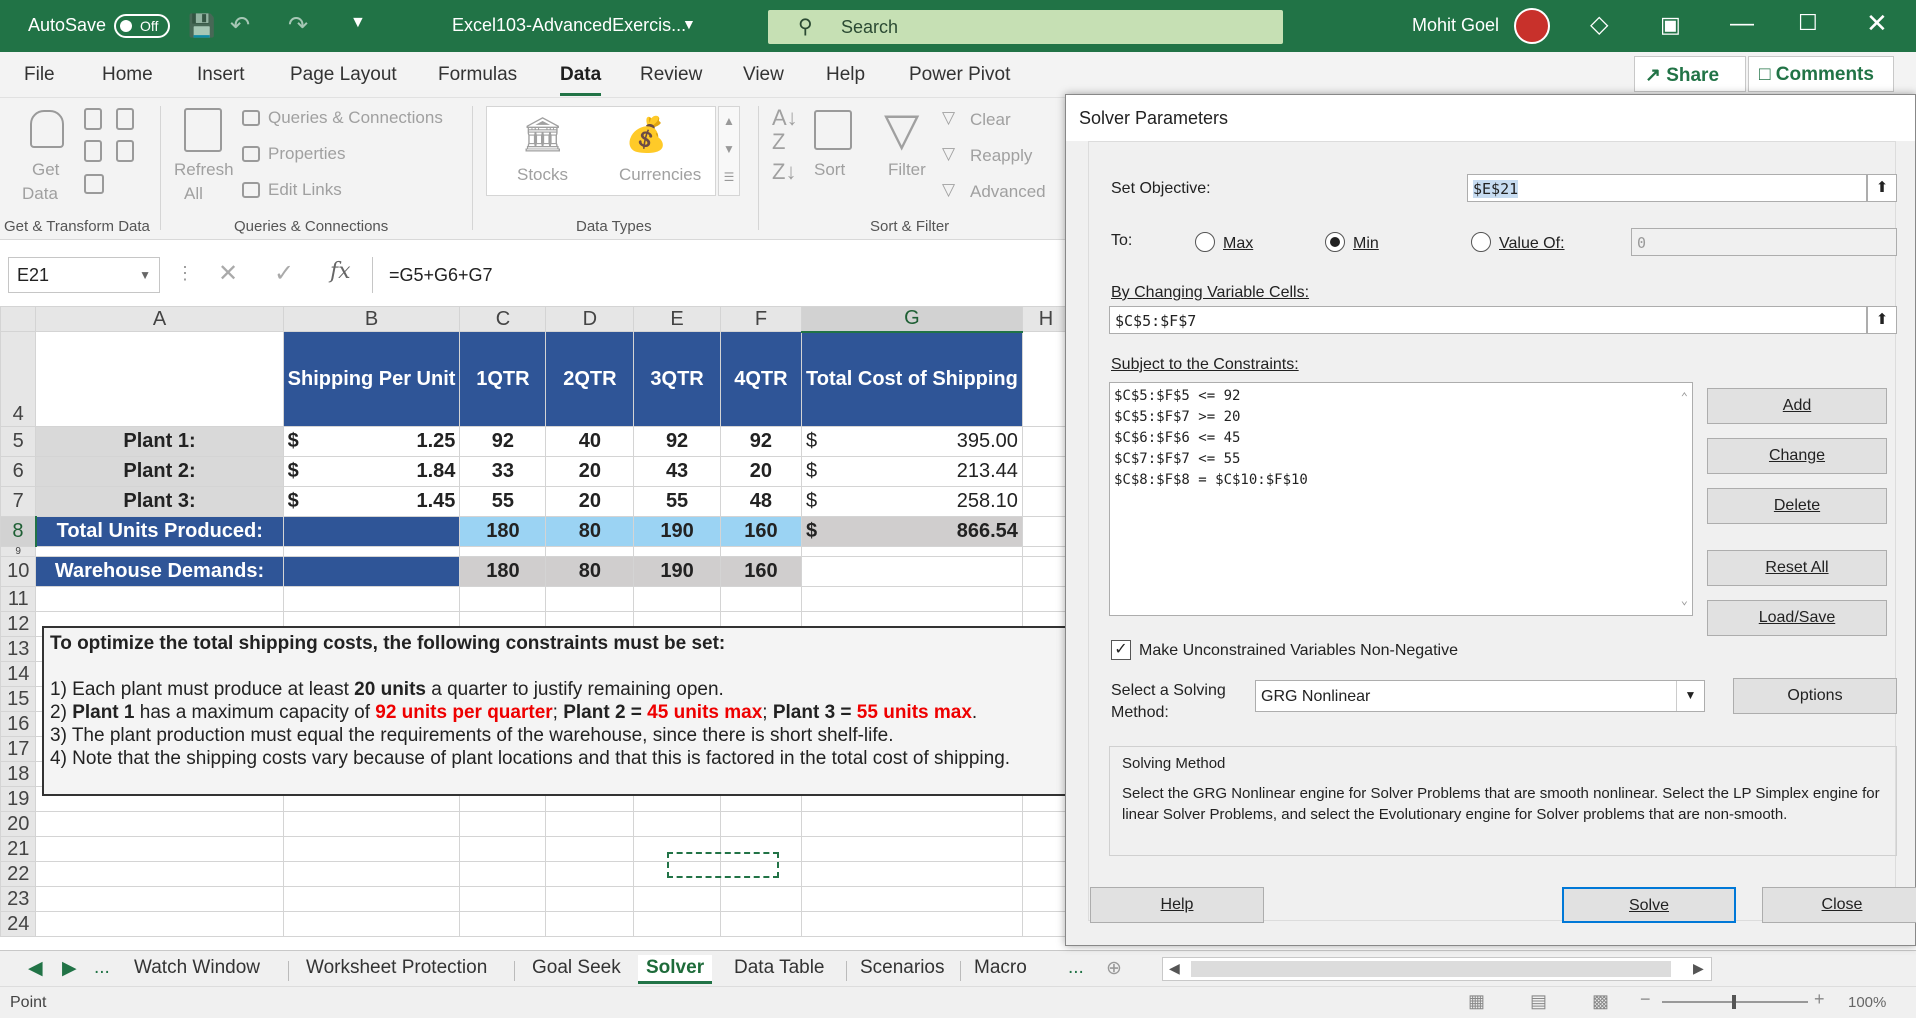  Describe the element at coordinates (1476, 1001) in the screenshot. I see `normal-view-icon: ▦` at that location.